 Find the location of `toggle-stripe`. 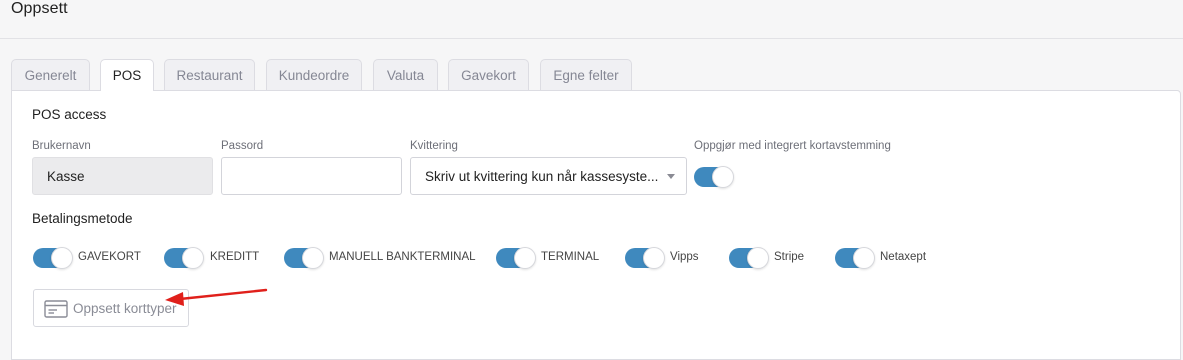

toggle-stripe is located at coordinates (749, 258).